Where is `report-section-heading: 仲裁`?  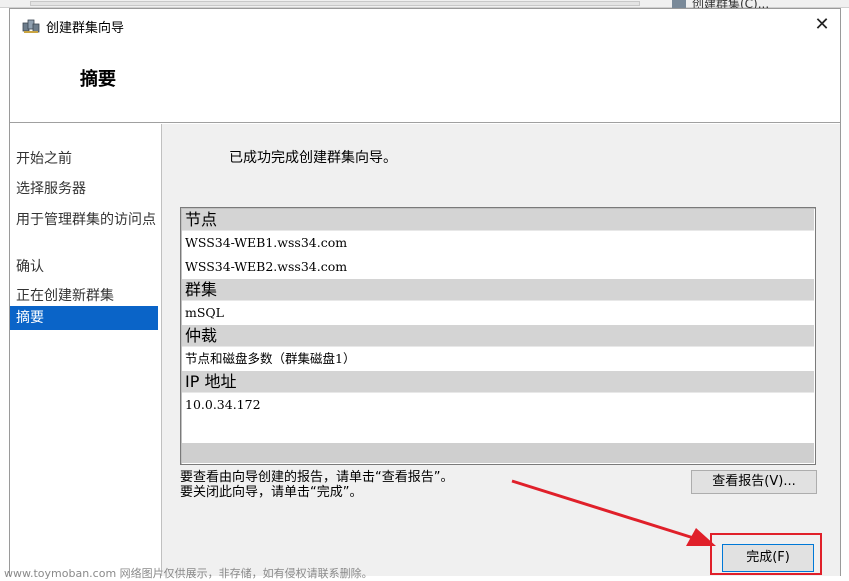 report-section-heading: 仲裁 is located at coordinates (498, 336).